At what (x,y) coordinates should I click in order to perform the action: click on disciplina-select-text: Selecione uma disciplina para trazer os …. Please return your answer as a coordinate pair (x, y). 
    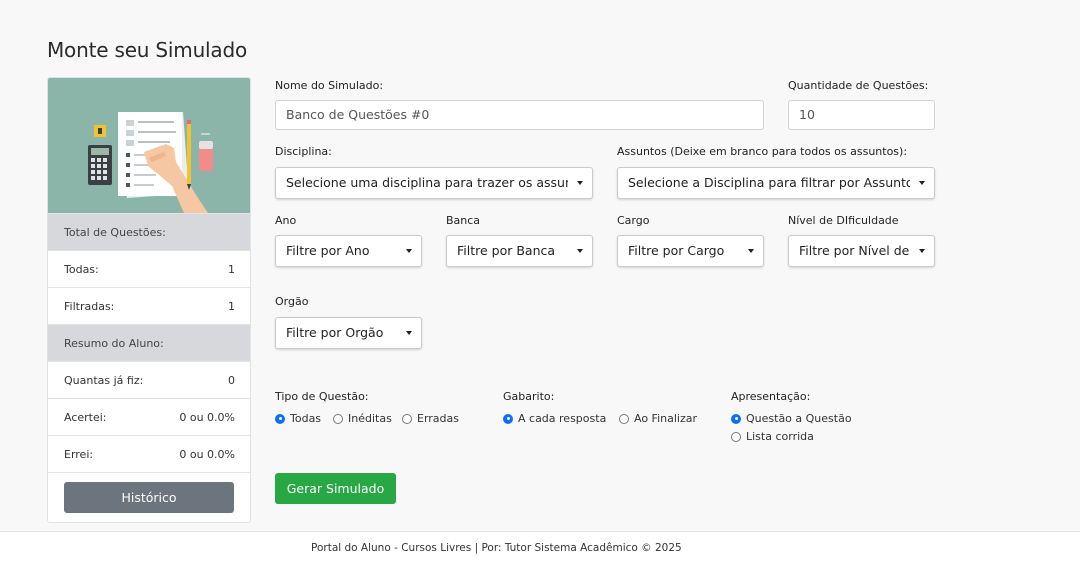
    Looking at the image, I should click on (427, 182).